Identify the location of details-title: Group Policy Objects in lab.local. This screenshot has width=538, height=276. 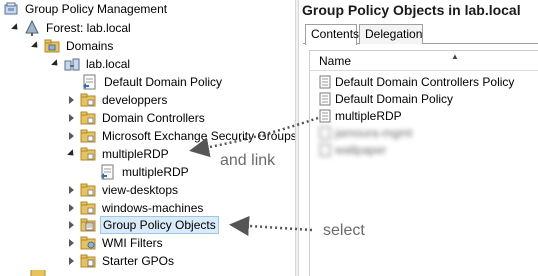
(411, 10).